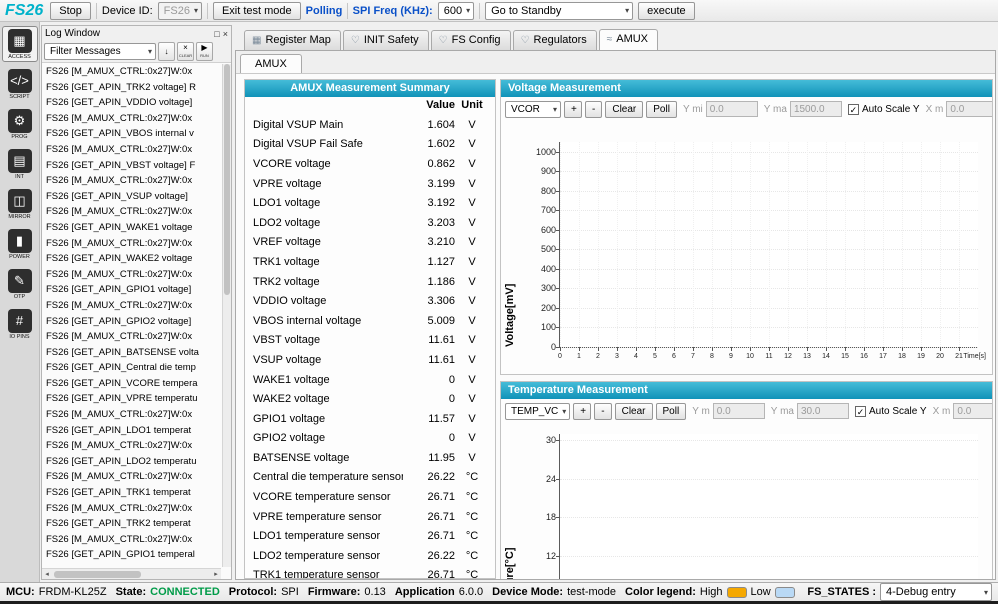 This screenshot has height=604, width=998. I want to click on log-entry: FS26 [GET_APIN_Central die temp, so click(133, 368).